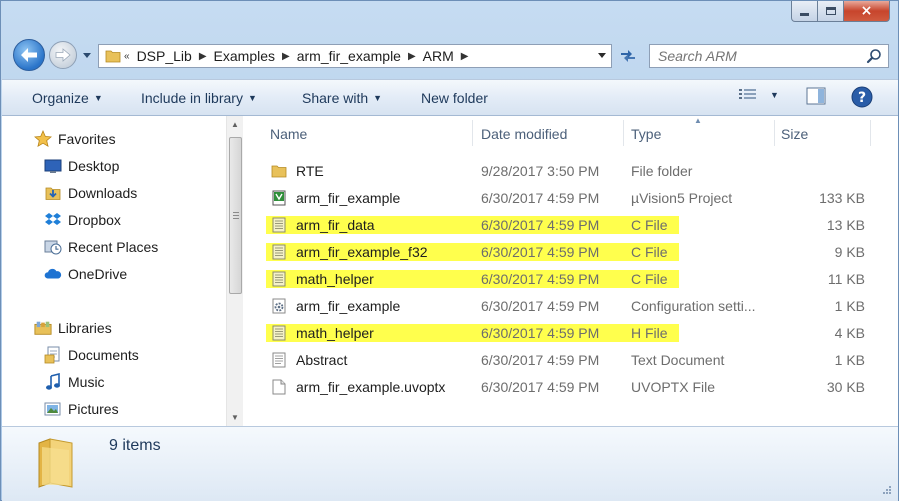 Image resolution: width=899 pixels, height=501 pixels. I want to click on nav-item-label: Desktop, so click(94, 166).